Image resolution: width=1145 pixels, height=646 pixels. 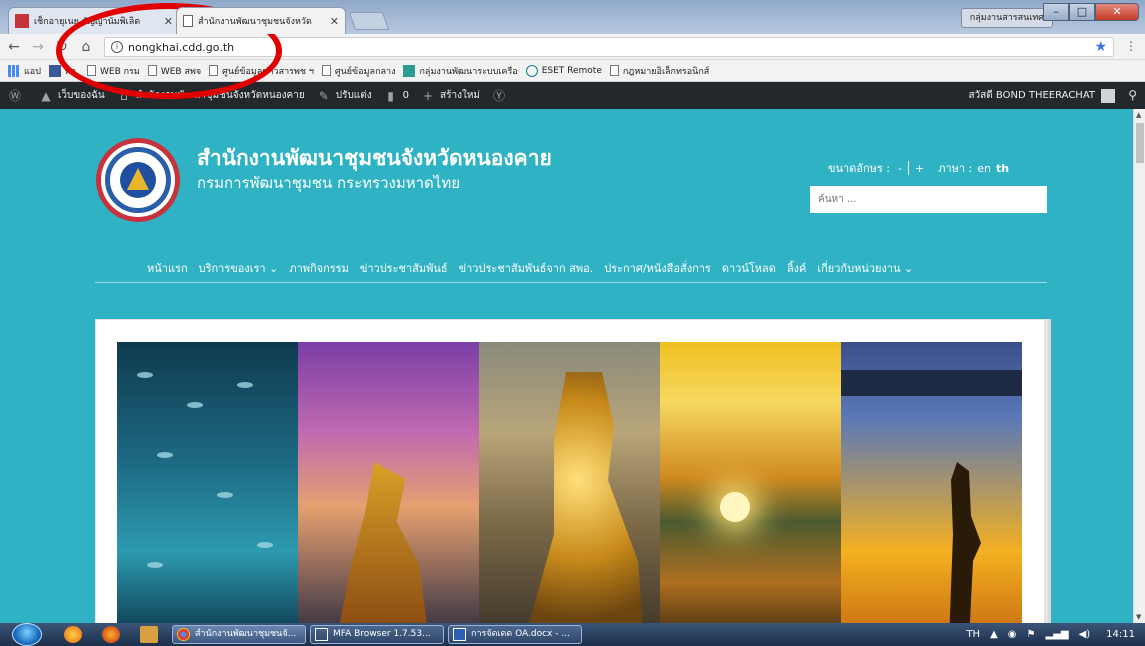 I want to click on word-icon, so click(x=459, y=634).